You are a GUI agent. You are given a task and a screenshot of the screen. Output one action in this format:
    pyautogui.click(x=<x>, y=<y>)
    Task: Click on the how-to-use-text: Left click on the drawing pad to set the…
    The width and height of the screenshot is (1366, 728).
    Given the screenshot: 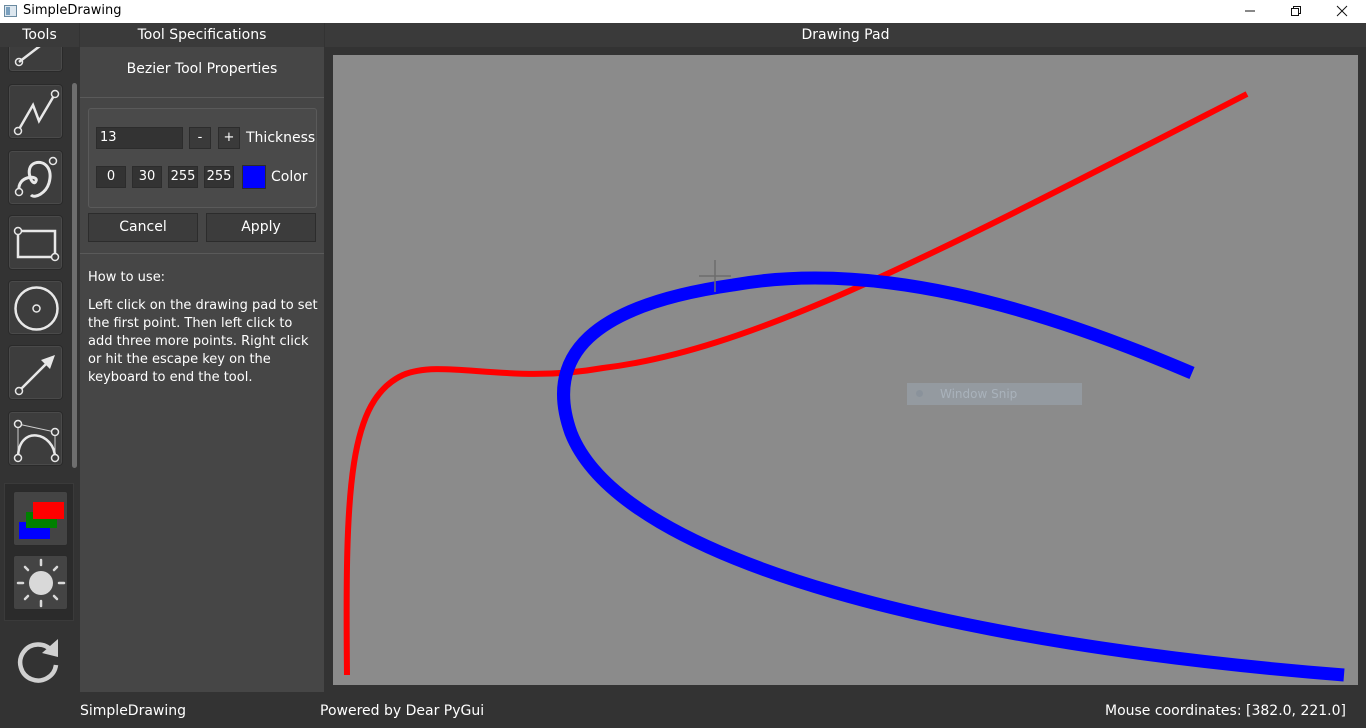 What is the action you would take?
    pyautogui.click(x=203, y=341)
    